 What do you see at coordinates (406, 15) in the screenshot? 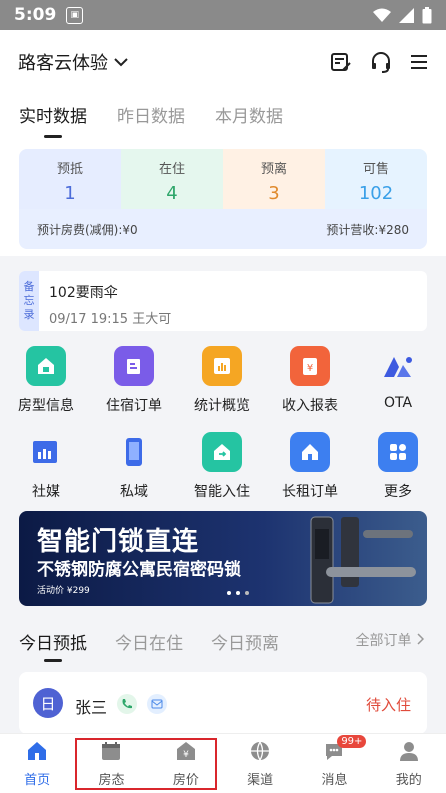
I see `signal-icon` at bounding box center [406, 15].